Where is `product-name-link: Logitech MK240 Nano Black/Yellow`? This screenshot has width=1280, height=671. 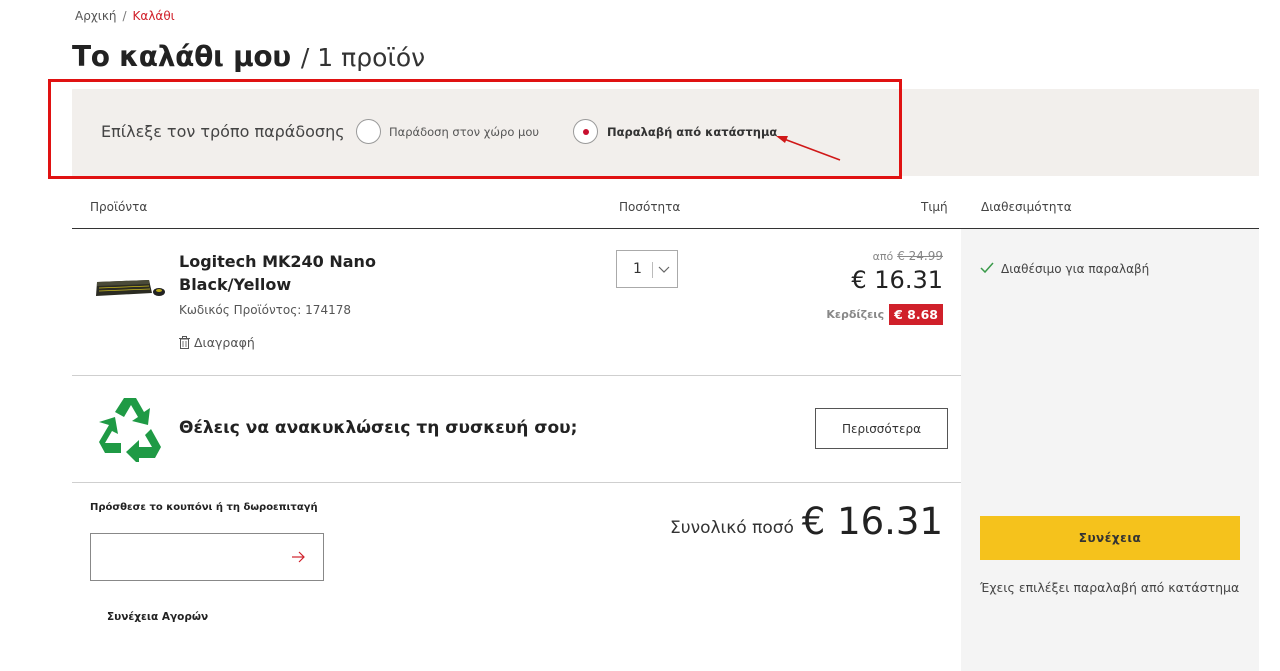
product-name-link: Logitech MK240 Nano Black/Yellow is located at coordinates (294, 273).